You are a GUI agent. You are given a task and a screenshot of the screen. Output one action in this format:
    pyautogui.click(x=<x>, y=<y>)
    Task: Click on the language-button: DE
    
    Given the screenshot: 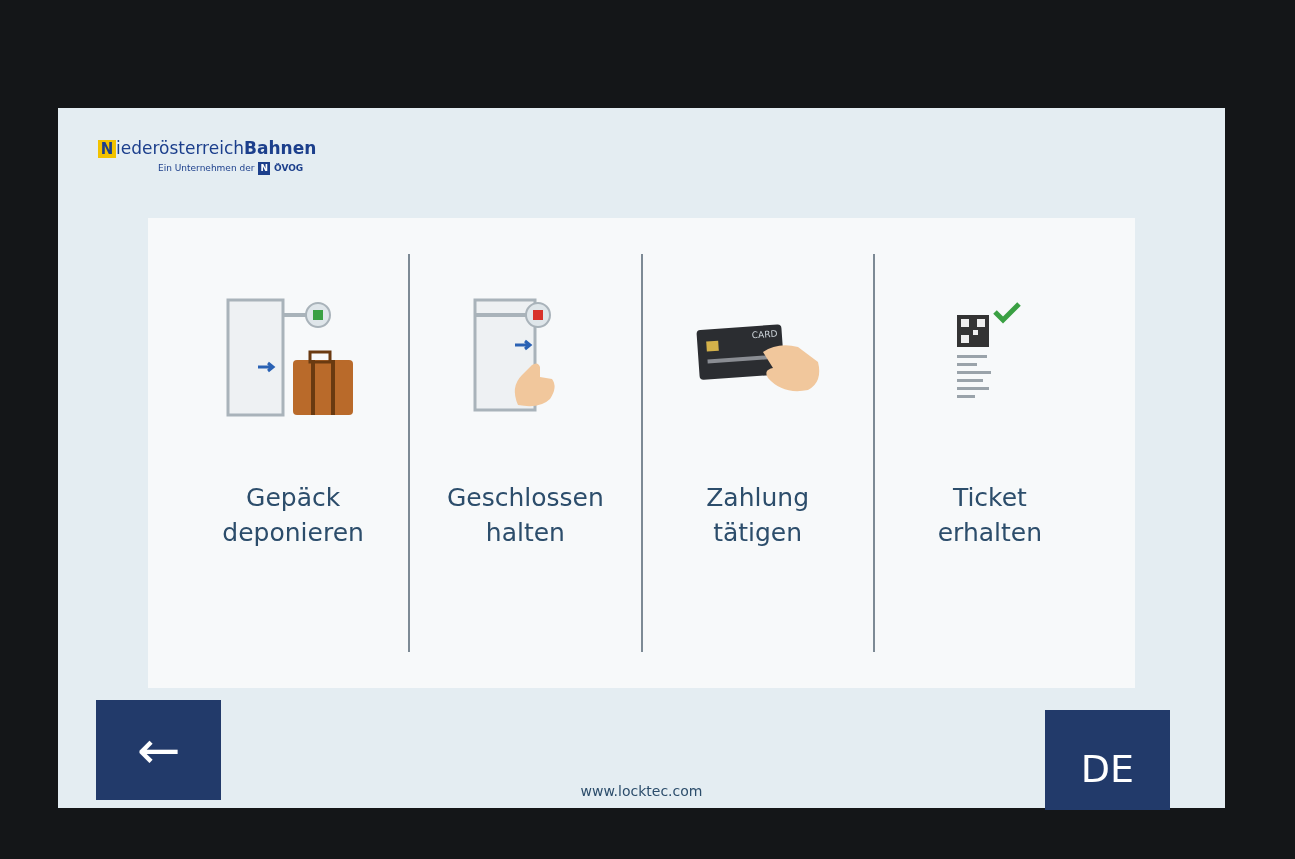 What is the action you would take?
    pyautogui.click(x=1107, y=760)
    